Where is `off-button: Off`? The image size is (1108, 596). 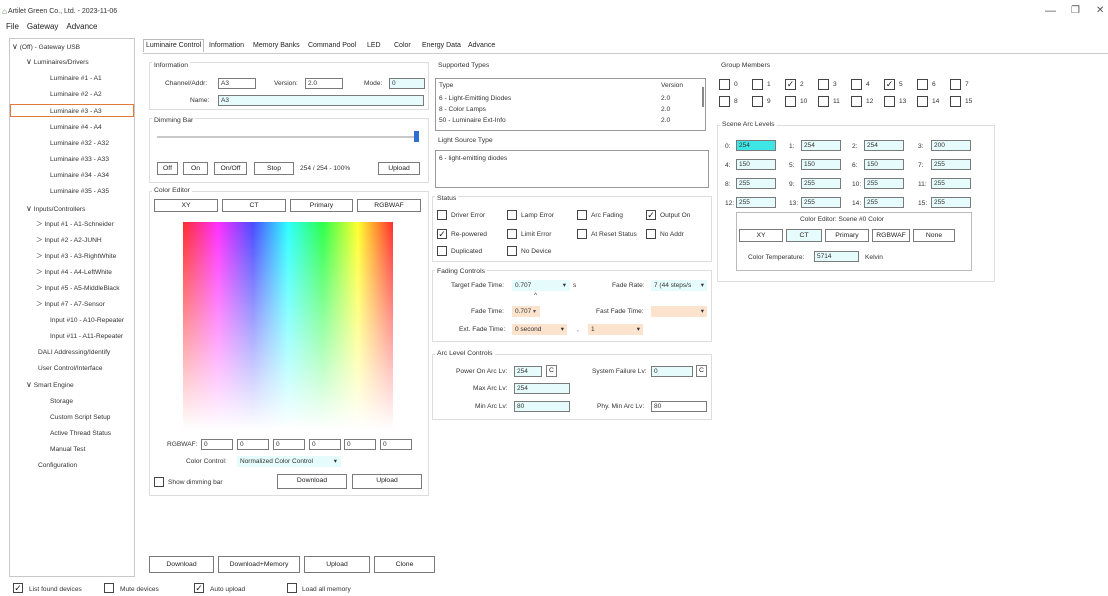
off-button: Off is located at coordinates (167, 168).